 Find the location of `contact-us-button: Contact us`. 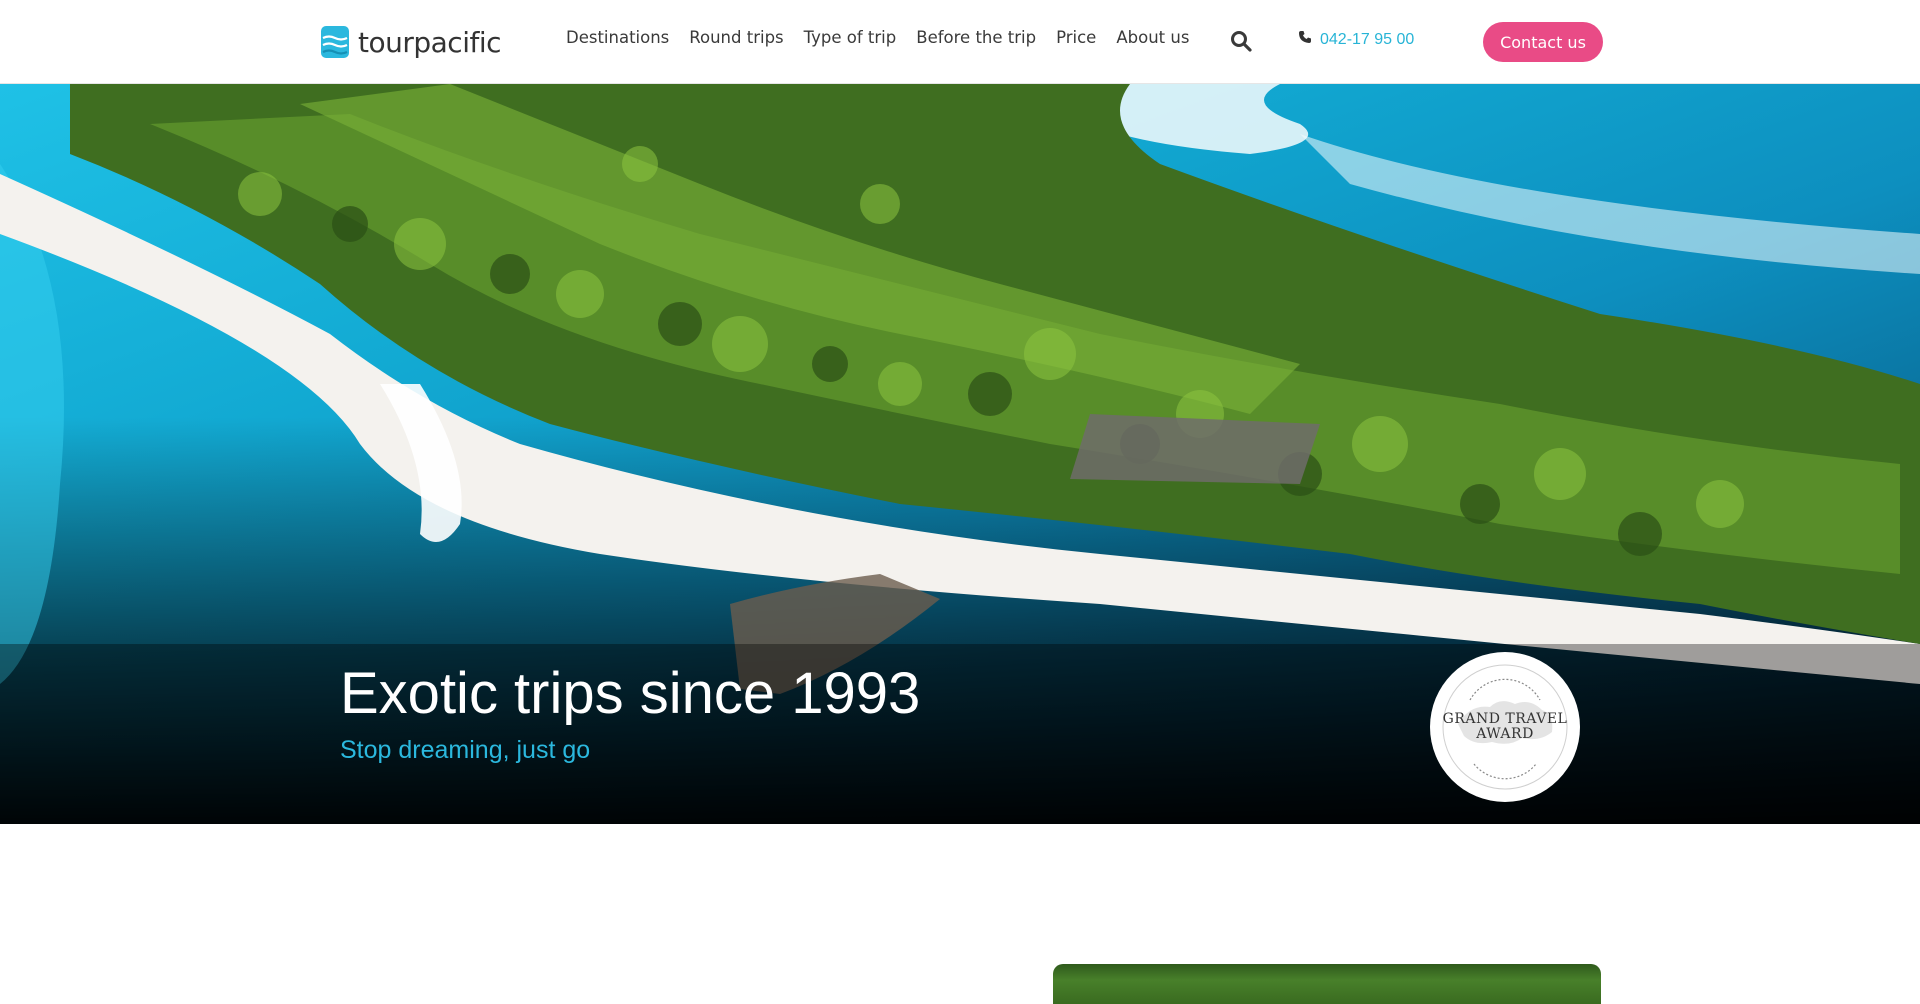

contact-us-button: Contact us is located at coordinates (1543, 42).